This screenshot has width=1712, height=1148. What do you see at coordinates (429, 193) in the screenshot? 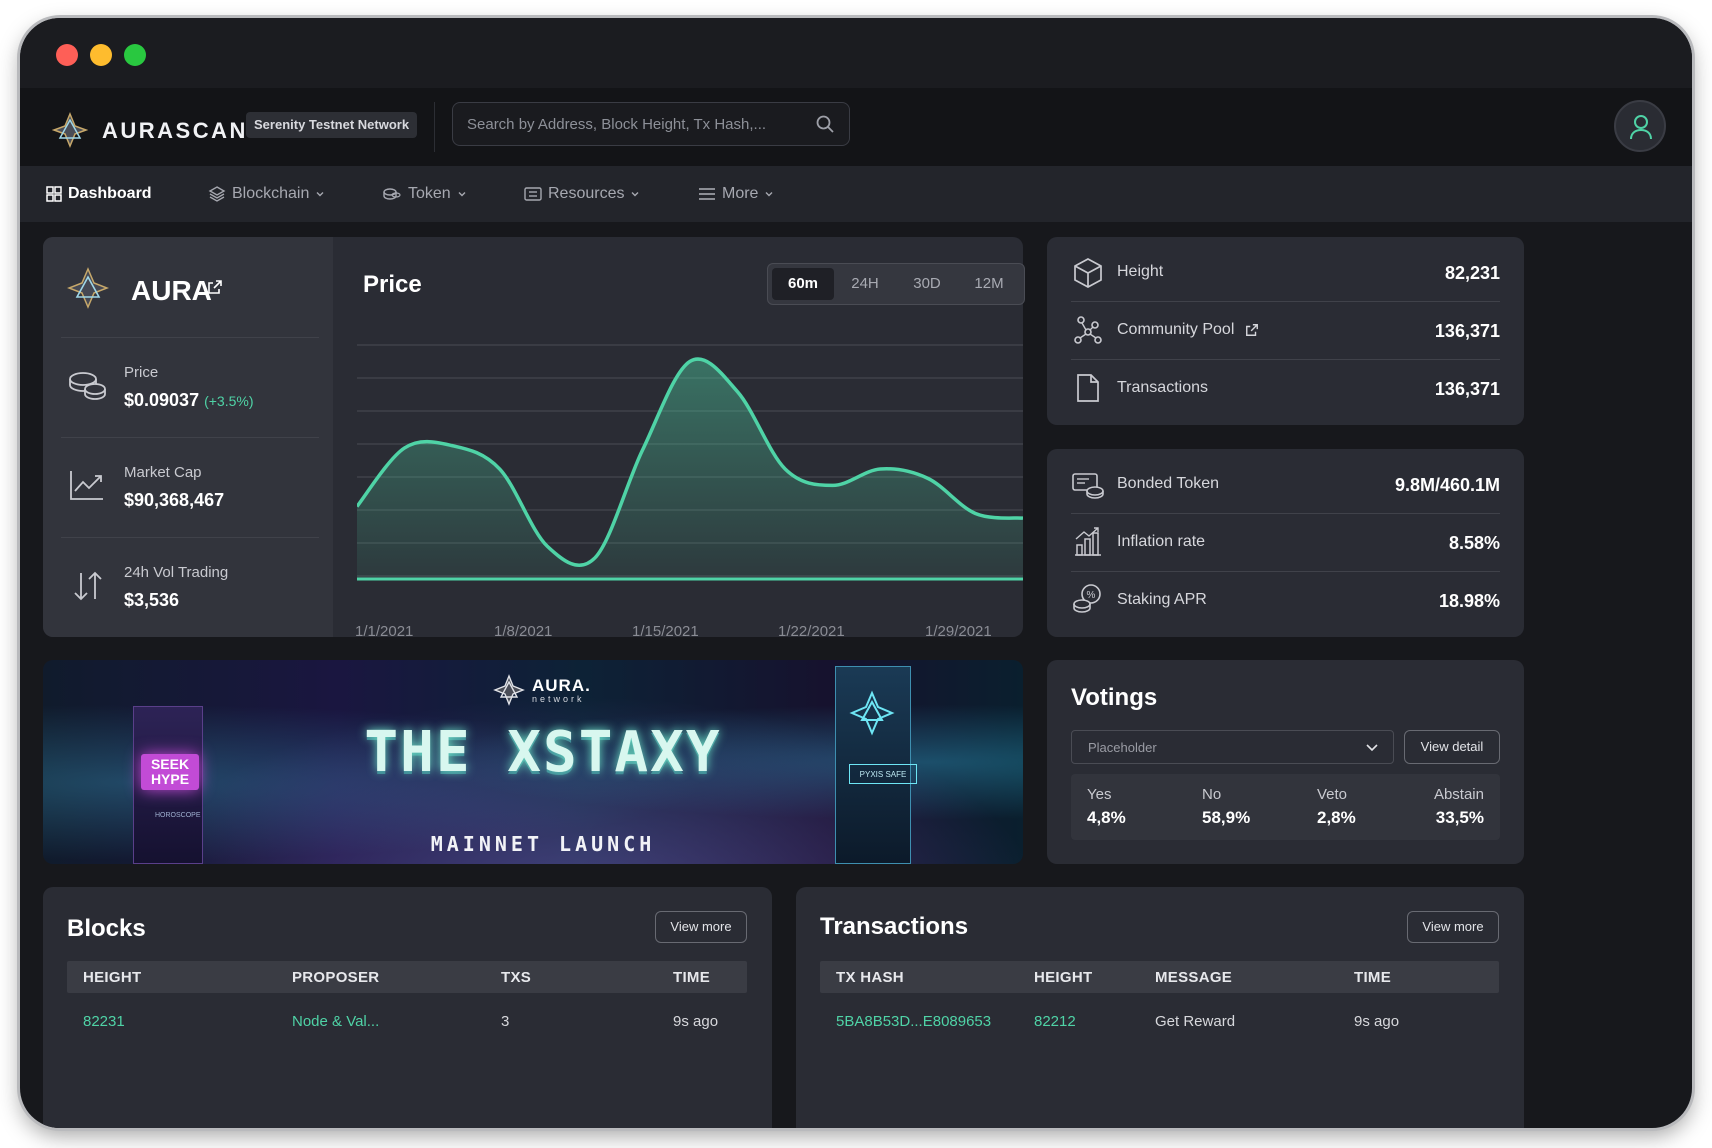
I see `nav-token-label: Token` at bounding box center [429, 193].